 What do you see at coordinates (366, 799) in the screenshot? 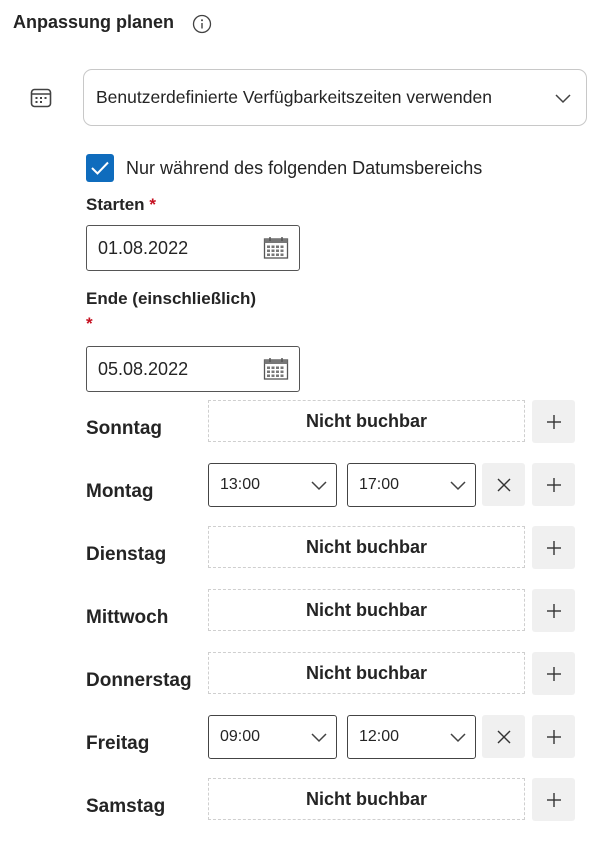
I see `unavailable-slot-saturday: Nicht buchbar` at bounding box center [366, 799].